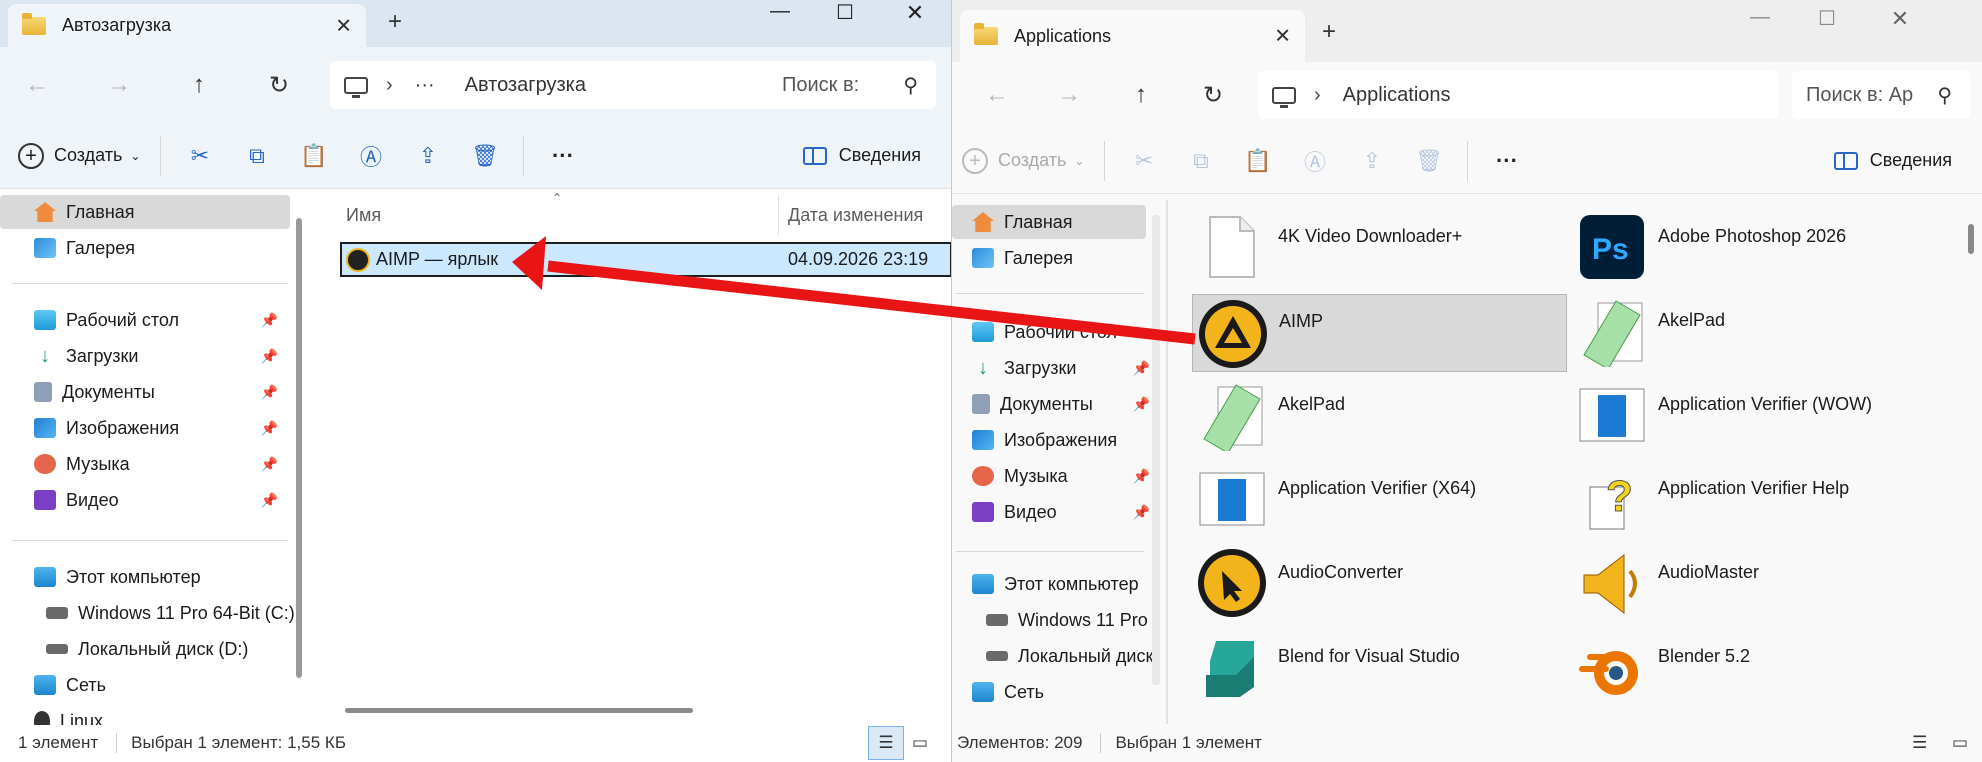 The width and height of the screenshot is (1982, 762). Describe the element at coordinates (1052, 620) in the screenshot. I see `sidebar-item-drive-c: Windows 11 Pro` at that location.